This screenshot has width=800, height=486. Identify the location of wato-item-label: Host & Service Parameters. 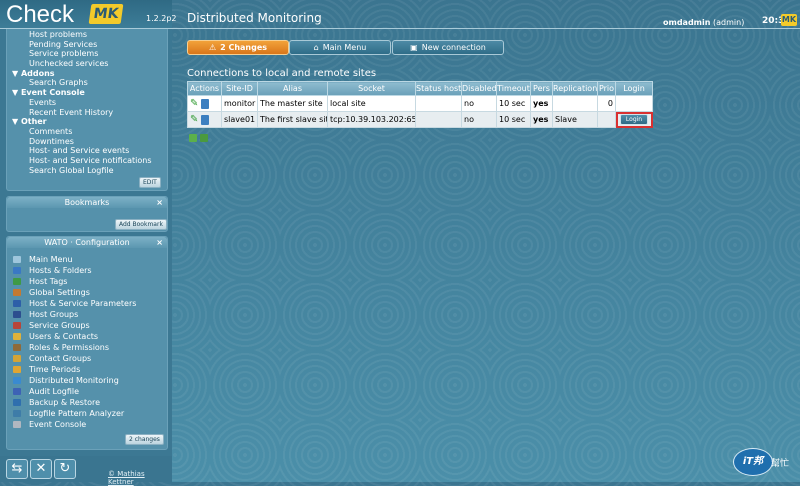
(83, 303).